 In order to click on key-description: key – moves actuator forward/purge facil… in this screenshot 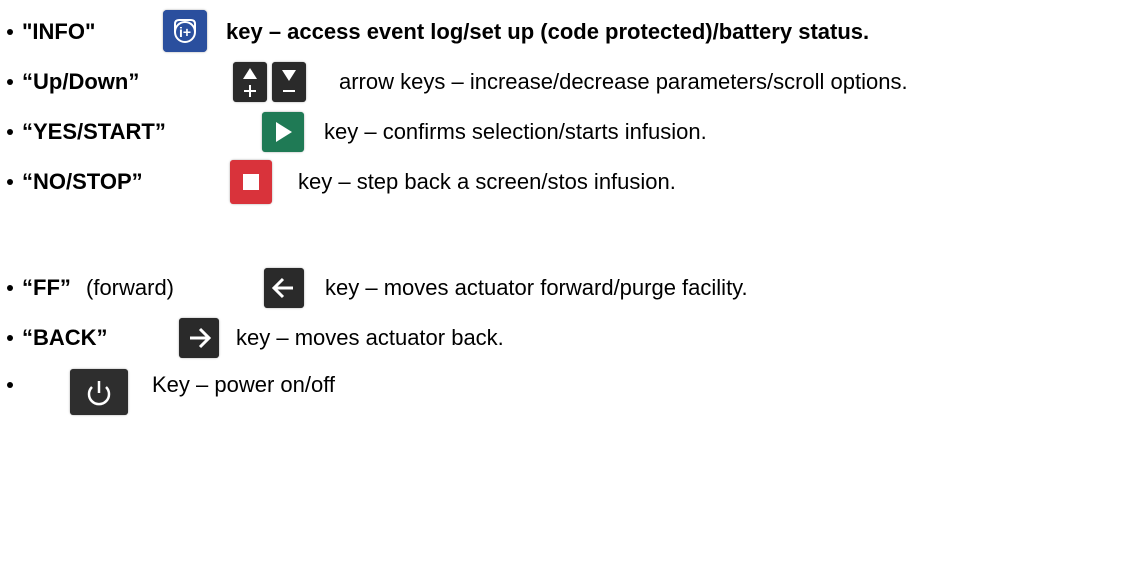, I will do `click(536, 287)`.